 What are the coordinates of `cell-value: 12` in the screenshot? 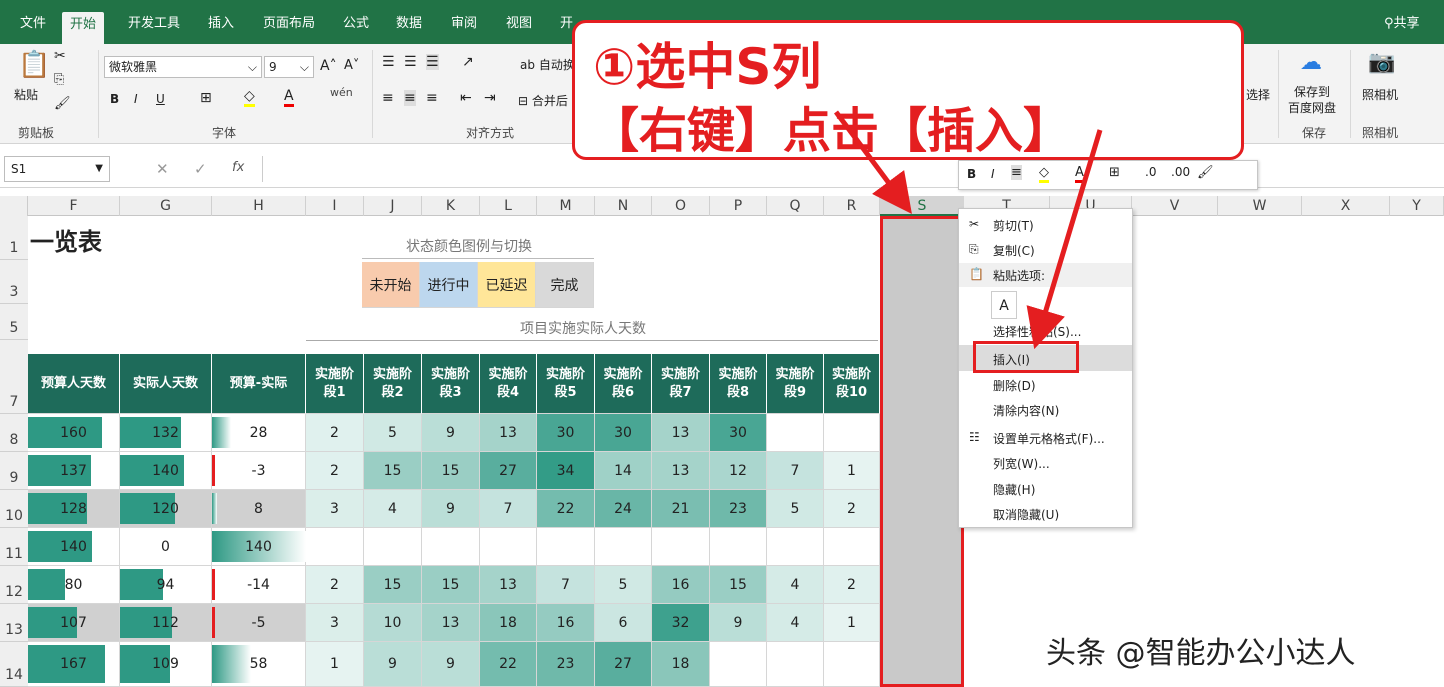 It's located at (738, 470).